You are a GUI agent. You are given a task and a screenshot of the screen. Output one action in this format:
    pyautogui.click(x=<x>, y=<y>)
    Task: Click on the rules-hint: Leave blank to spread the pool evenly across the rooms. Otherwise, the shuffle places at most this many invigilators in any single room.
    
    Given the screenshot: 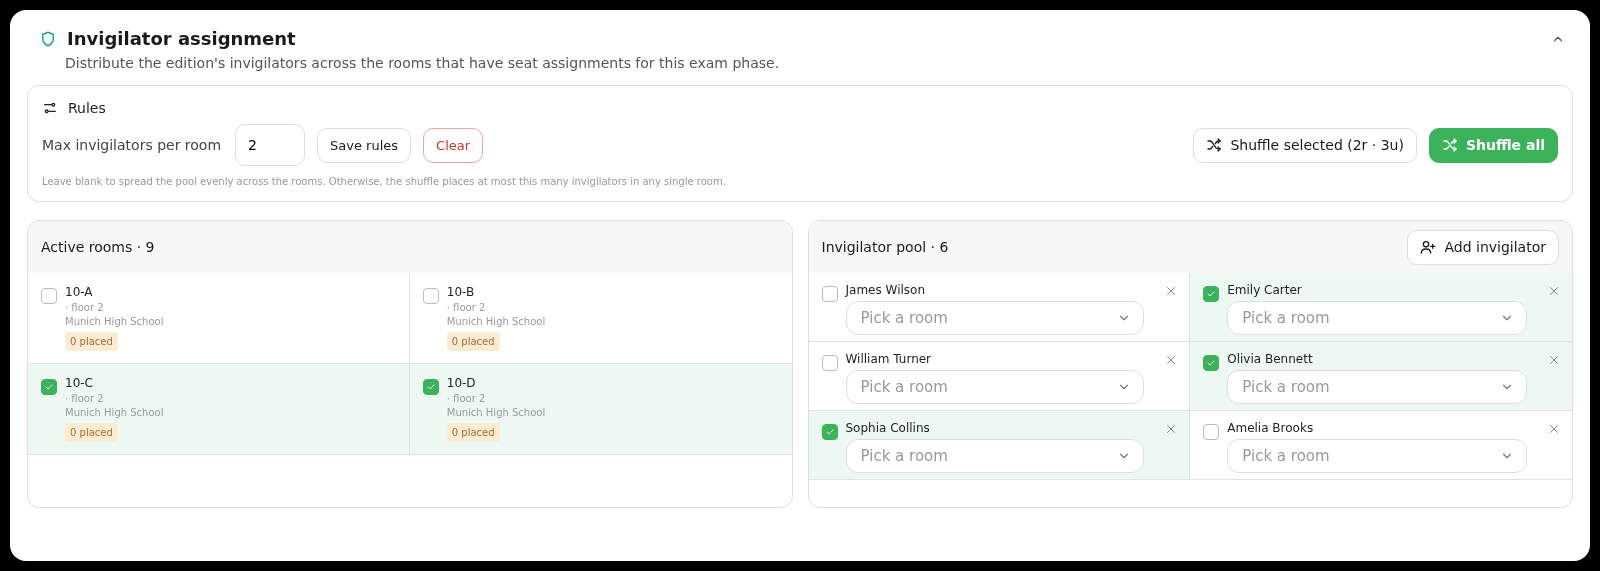 What is the action you would take?
    pyautogui.click(x=384, y=181)
    